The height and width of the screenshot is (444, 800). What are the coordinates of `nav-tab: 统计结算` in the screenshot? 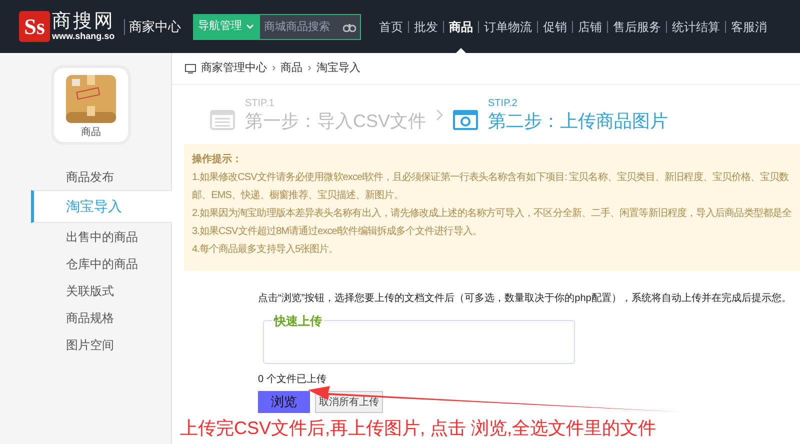 It's located at (696, 26).